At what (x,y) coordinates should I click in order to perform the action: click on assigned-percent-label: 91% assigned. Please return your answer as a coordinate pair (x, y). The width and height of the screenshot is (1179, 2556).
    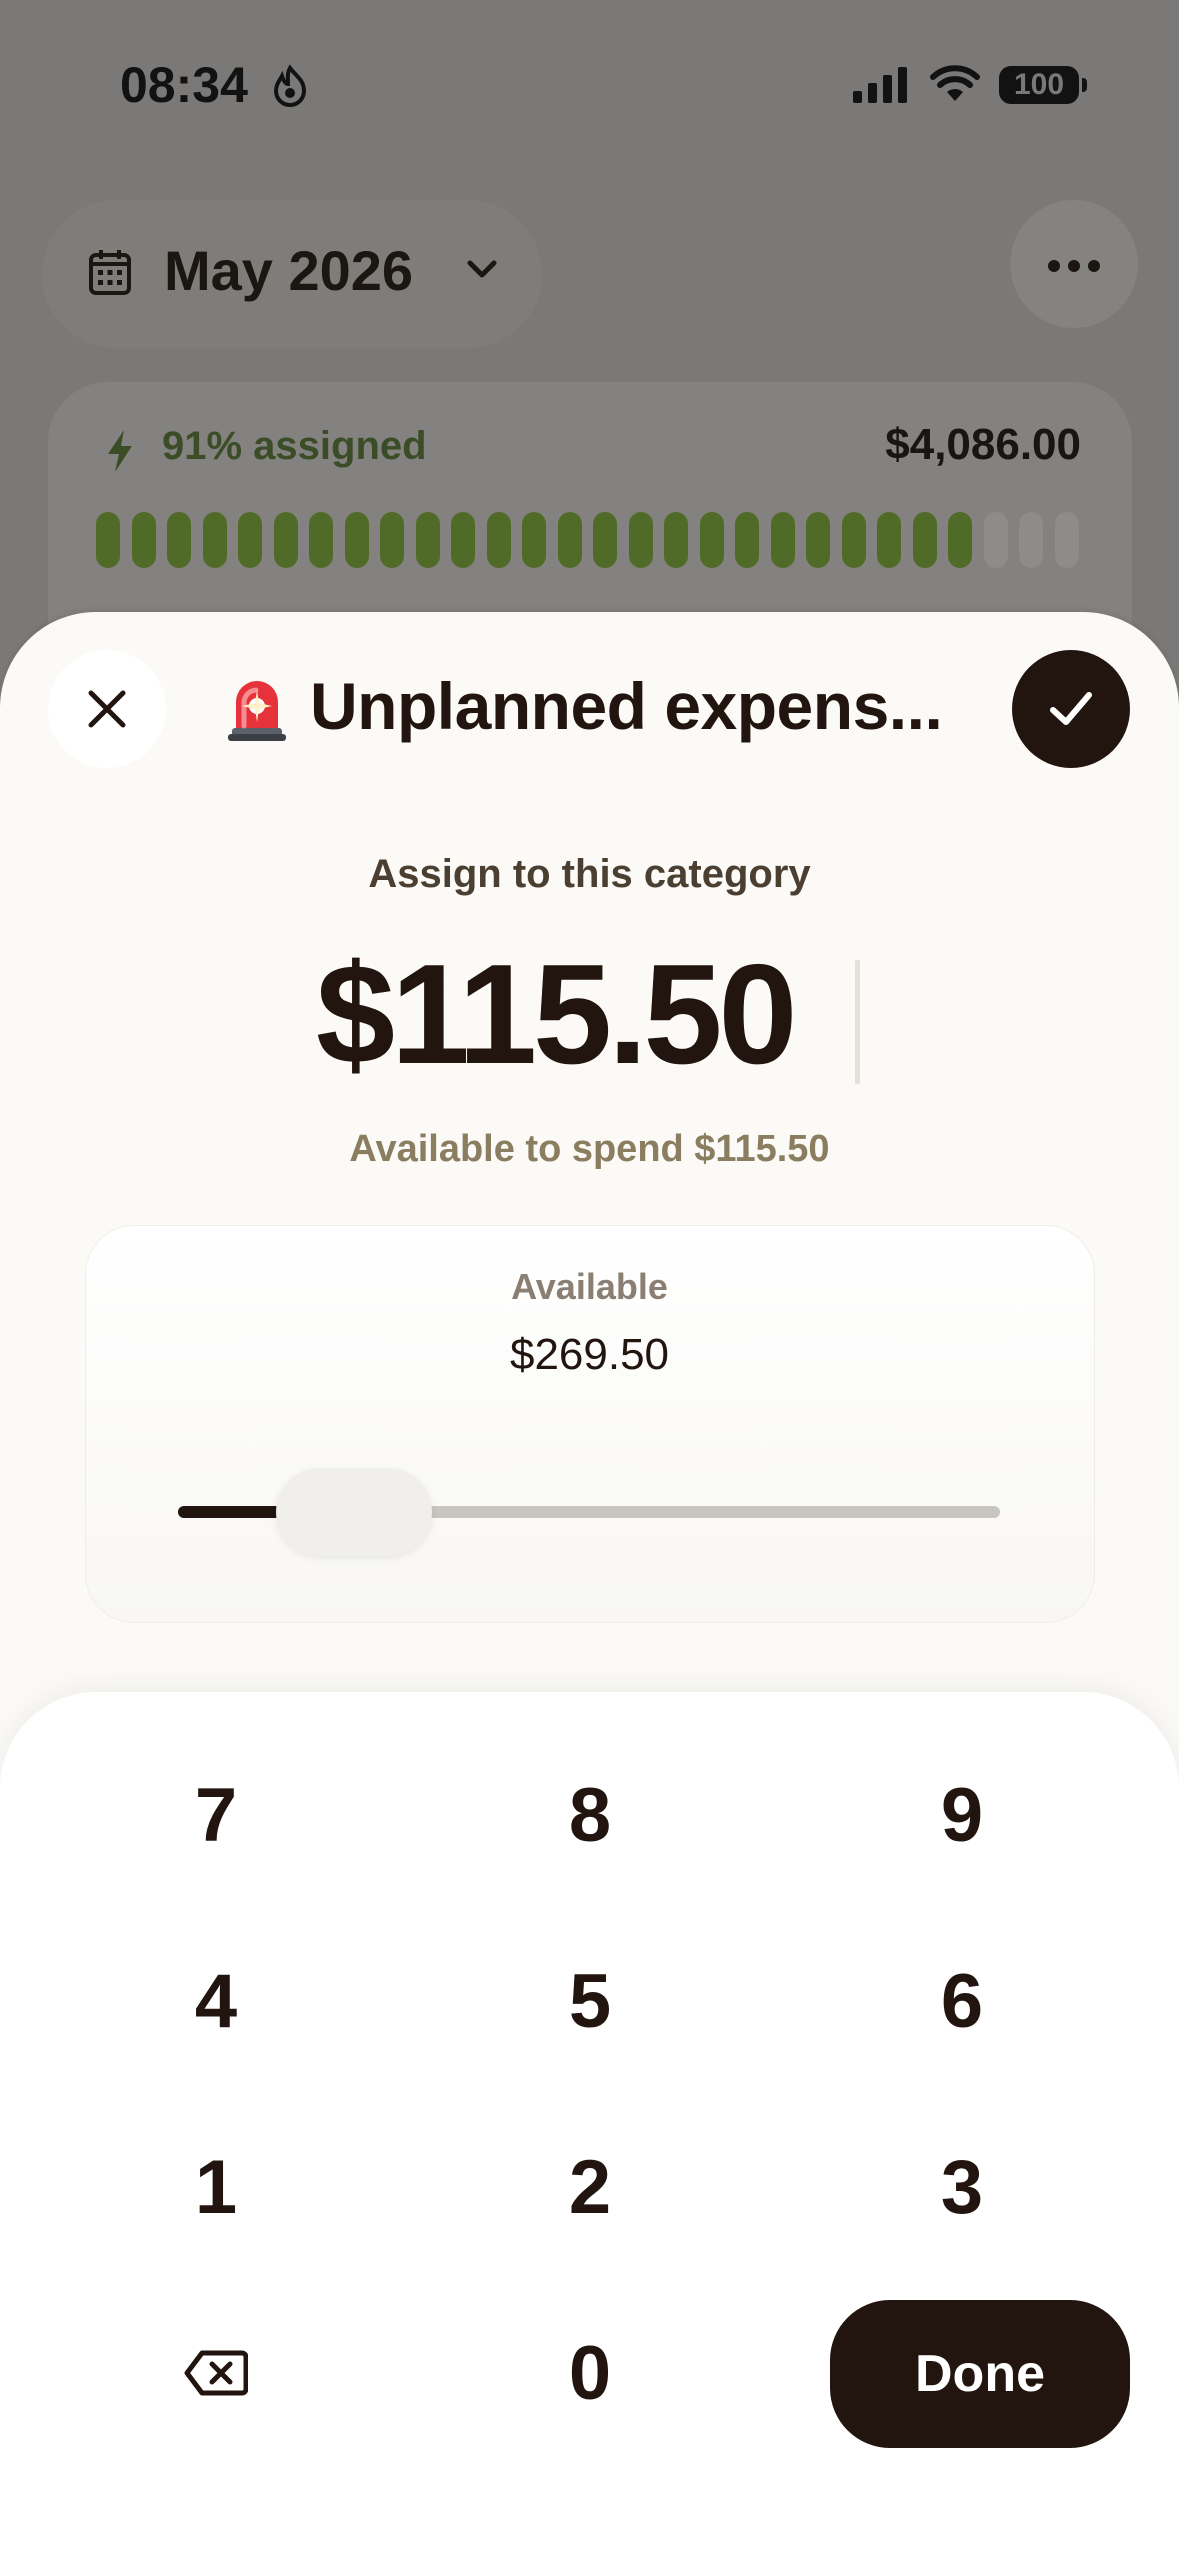
    Looking at the image, I should click on (294, 446).